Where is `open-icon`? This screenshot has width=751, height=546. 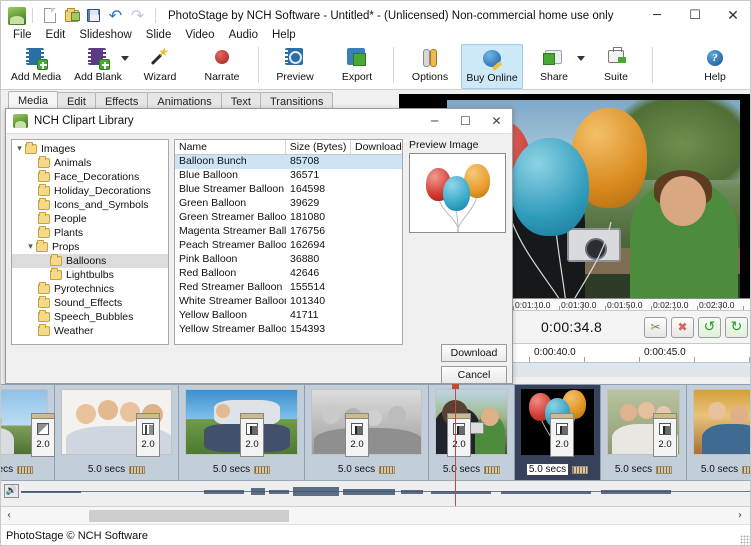
open-icon is located at coordinates (71, 15).